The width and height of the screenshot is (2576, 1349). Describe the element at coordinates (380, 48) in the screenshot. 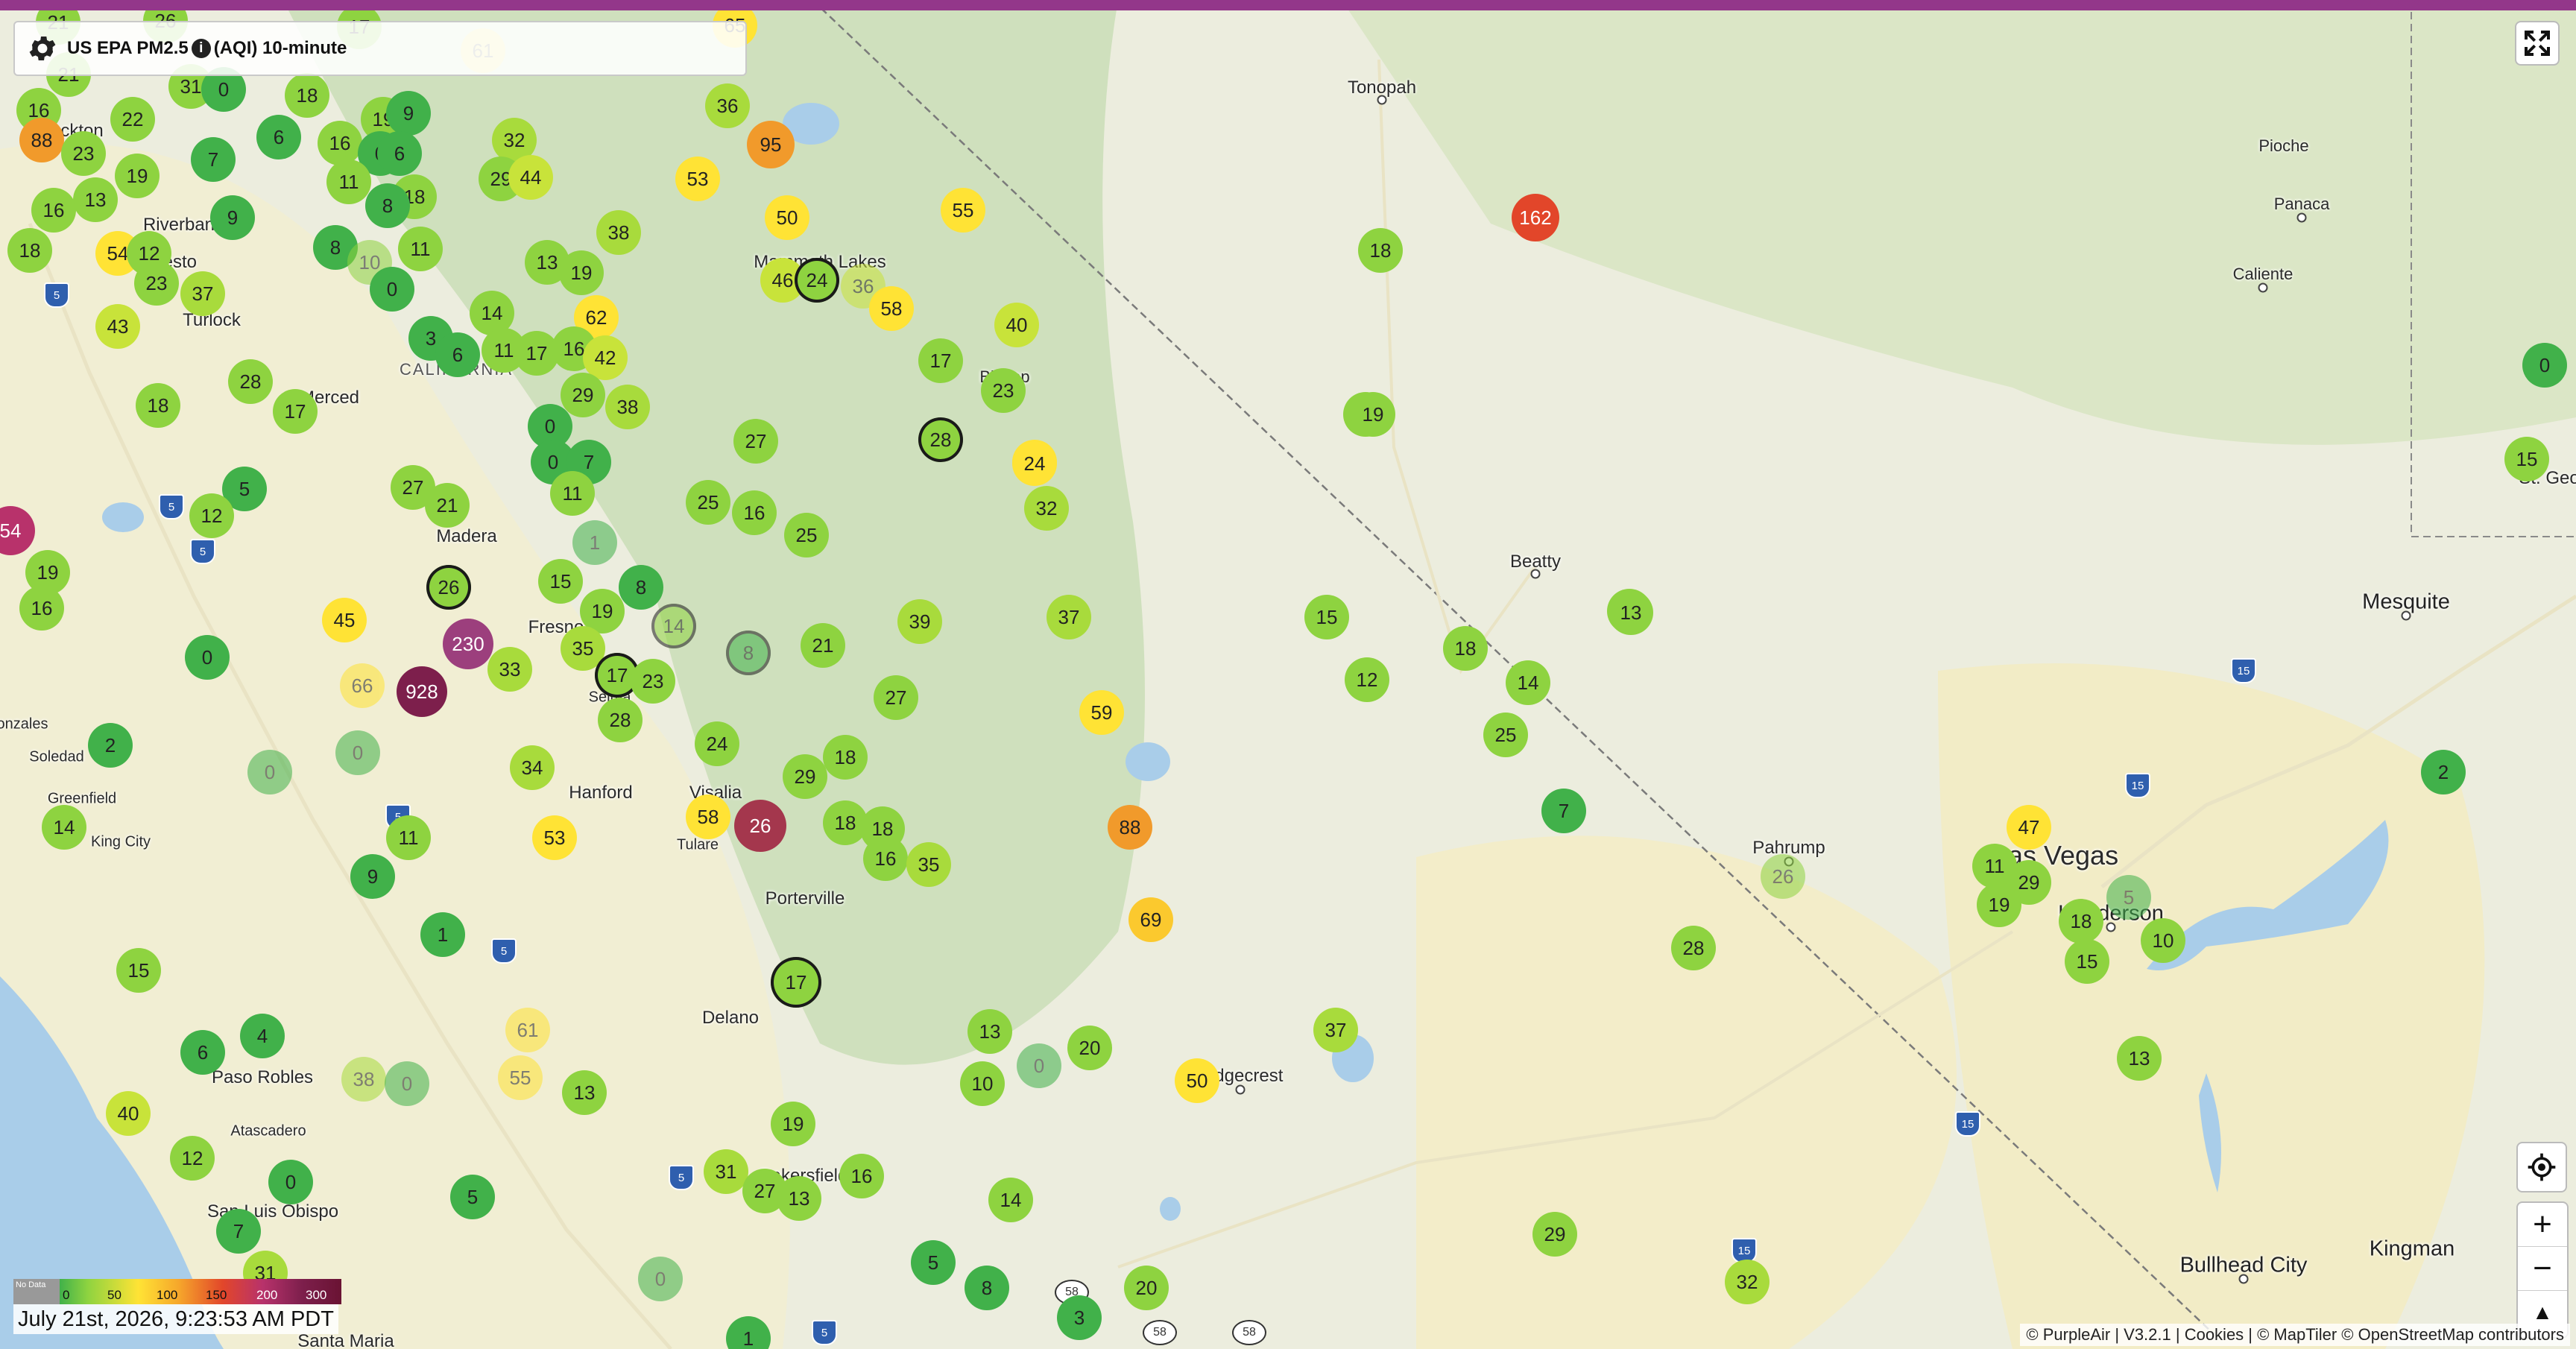

I see `sensor-settings-panel: US EPA PM2.5 i (AQI) 10-minute` at that location.